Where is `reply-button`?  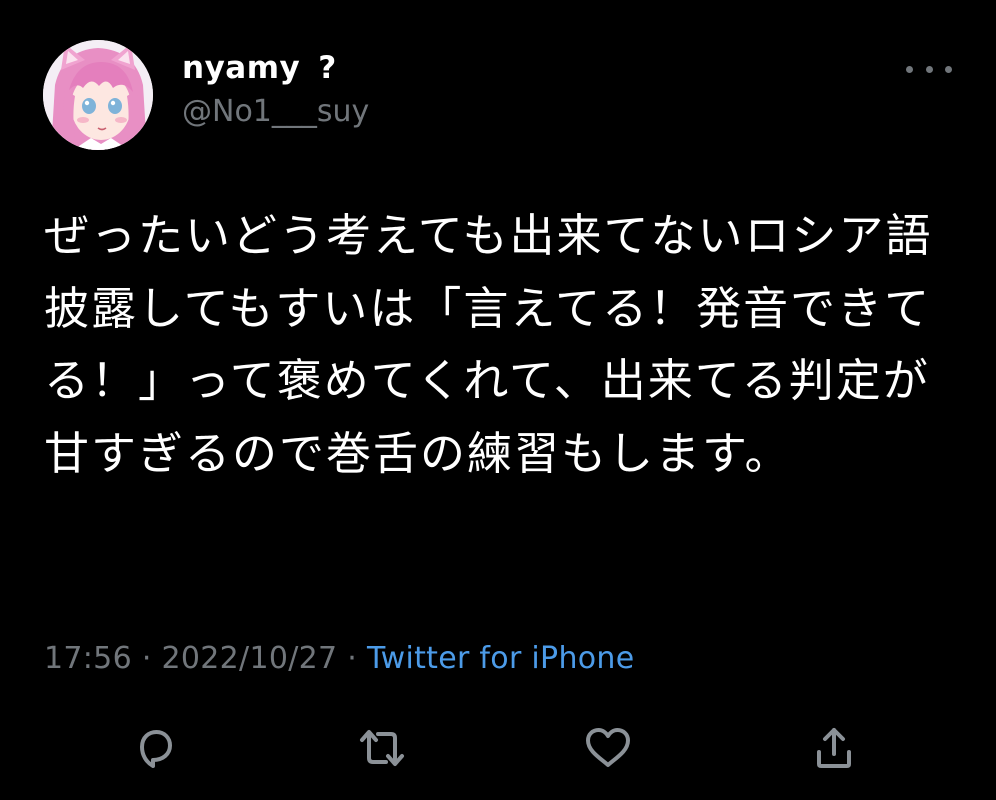 reply-button is located at coordinates (156, 748).